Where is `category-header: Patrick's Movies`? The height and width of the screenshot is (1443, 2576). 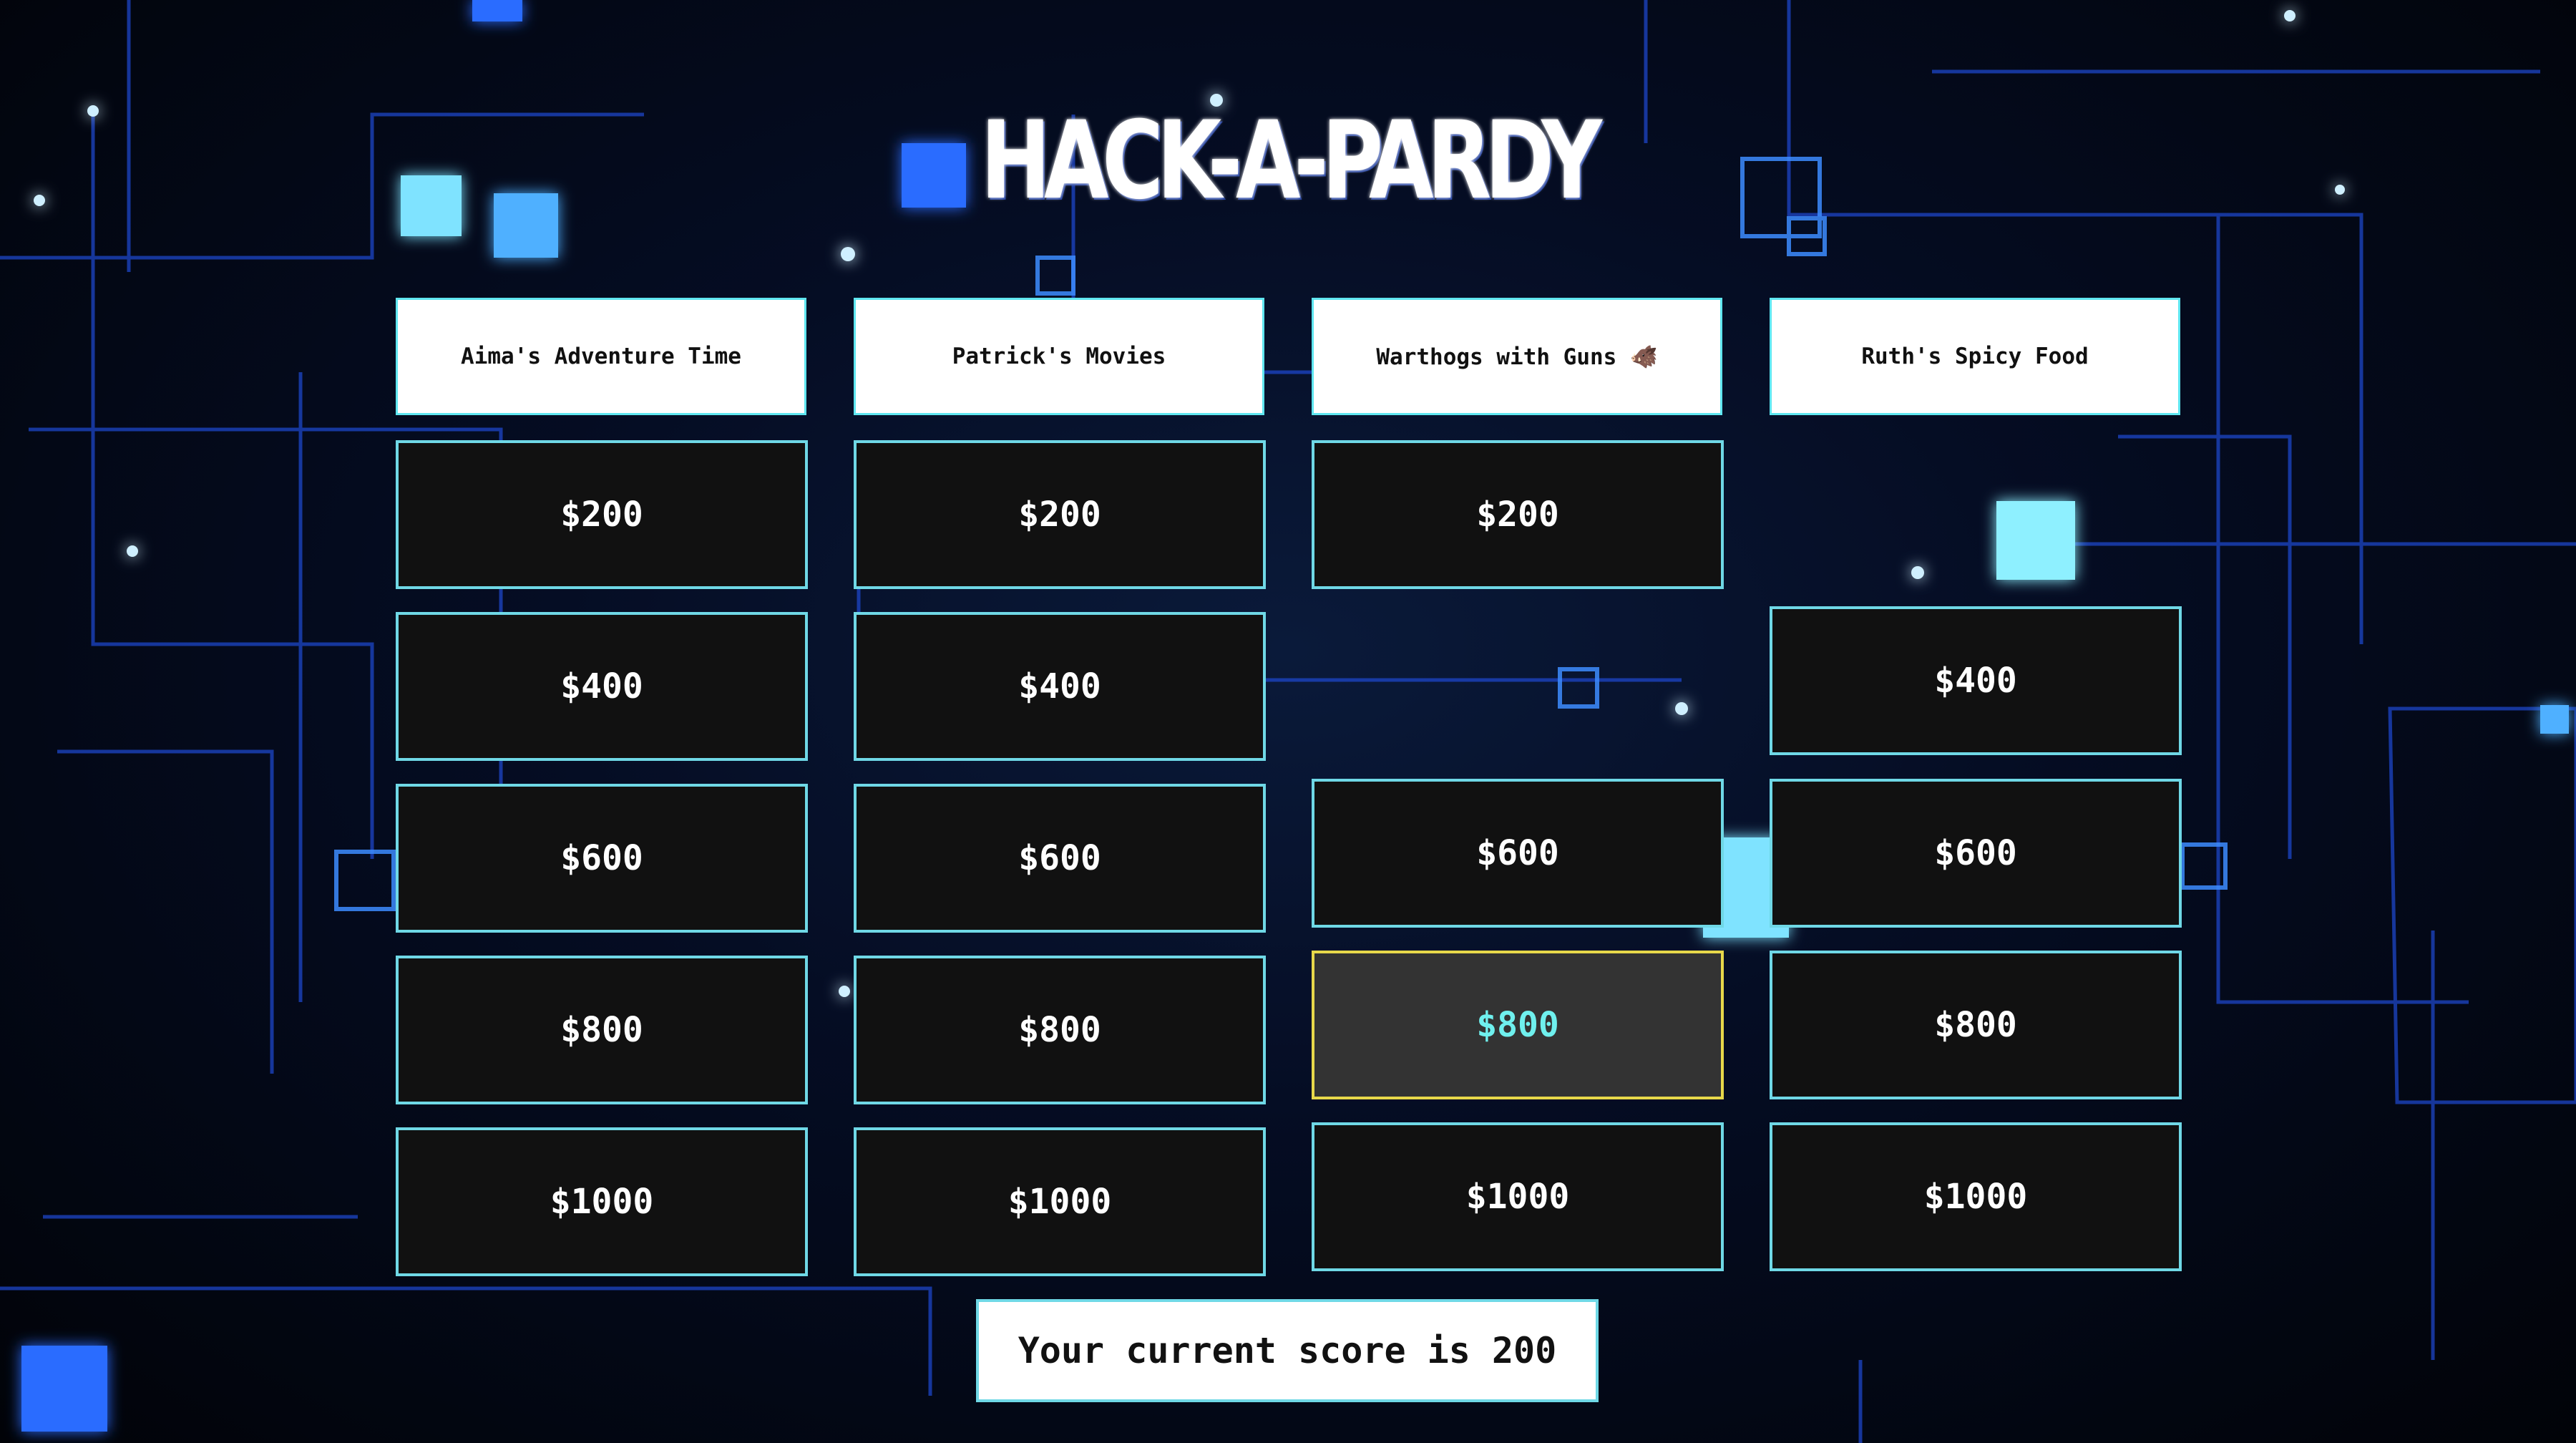
category-header: Patrick's Movies is located at coordinates (1059, 356).